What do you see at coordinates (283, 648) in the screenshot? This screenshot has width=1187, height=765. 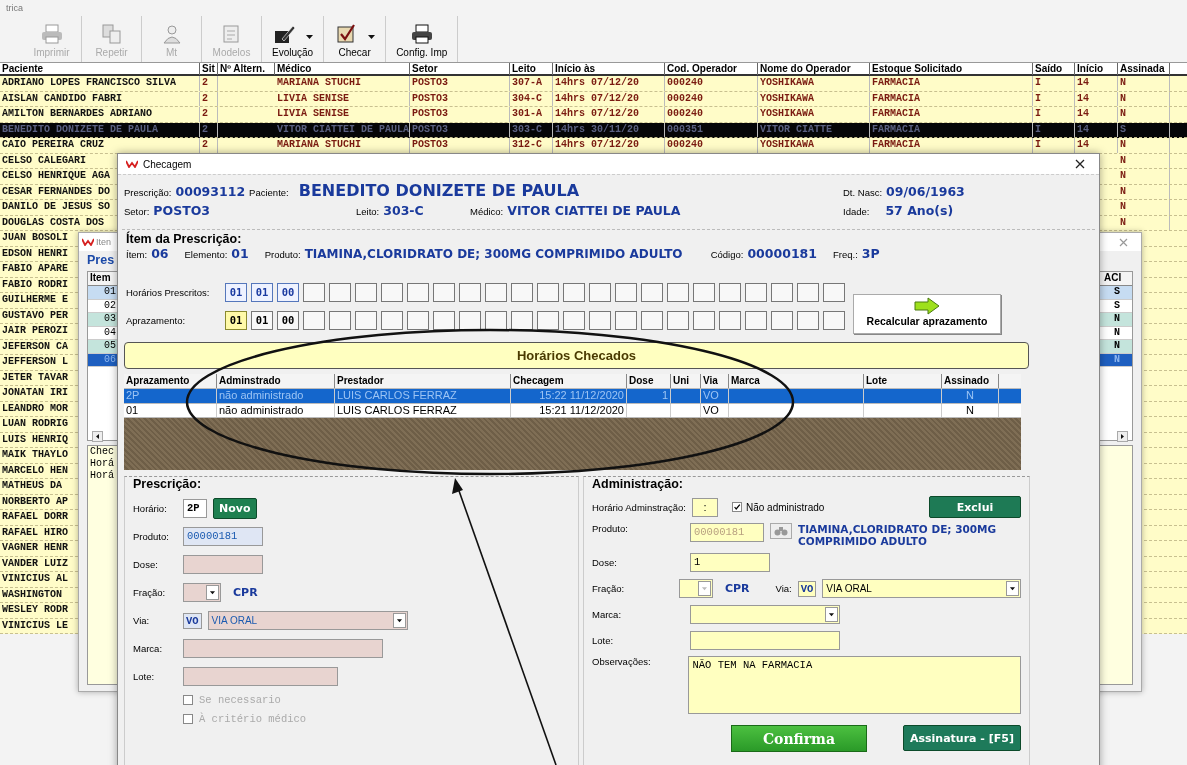 I see `brand-field` at bounding box center [283, 648].